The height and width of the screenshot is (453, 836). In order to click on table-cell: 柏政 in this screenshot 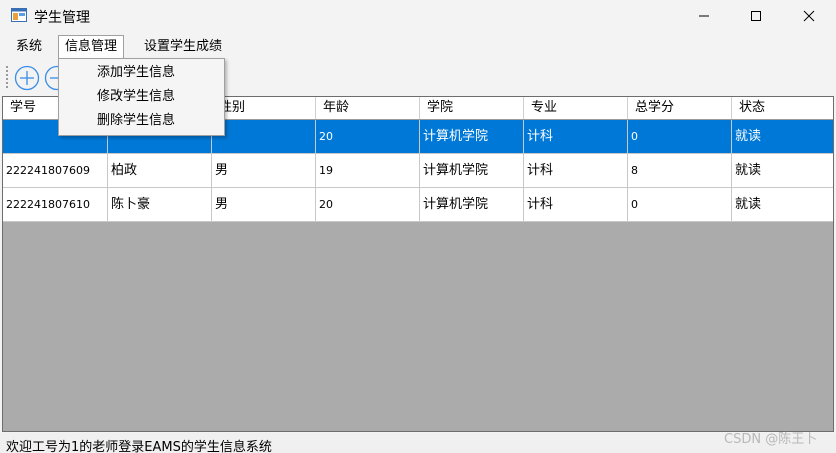, I will do `click(160, 170)`.